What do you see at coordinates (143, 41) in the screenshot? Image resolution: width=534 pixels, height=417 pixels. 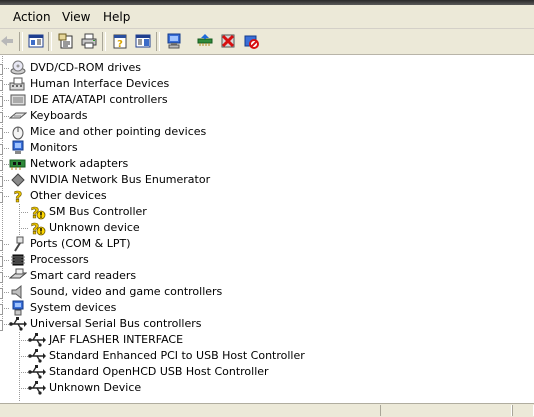 I see `show-hide-icon` at bounding box center [143, 41].